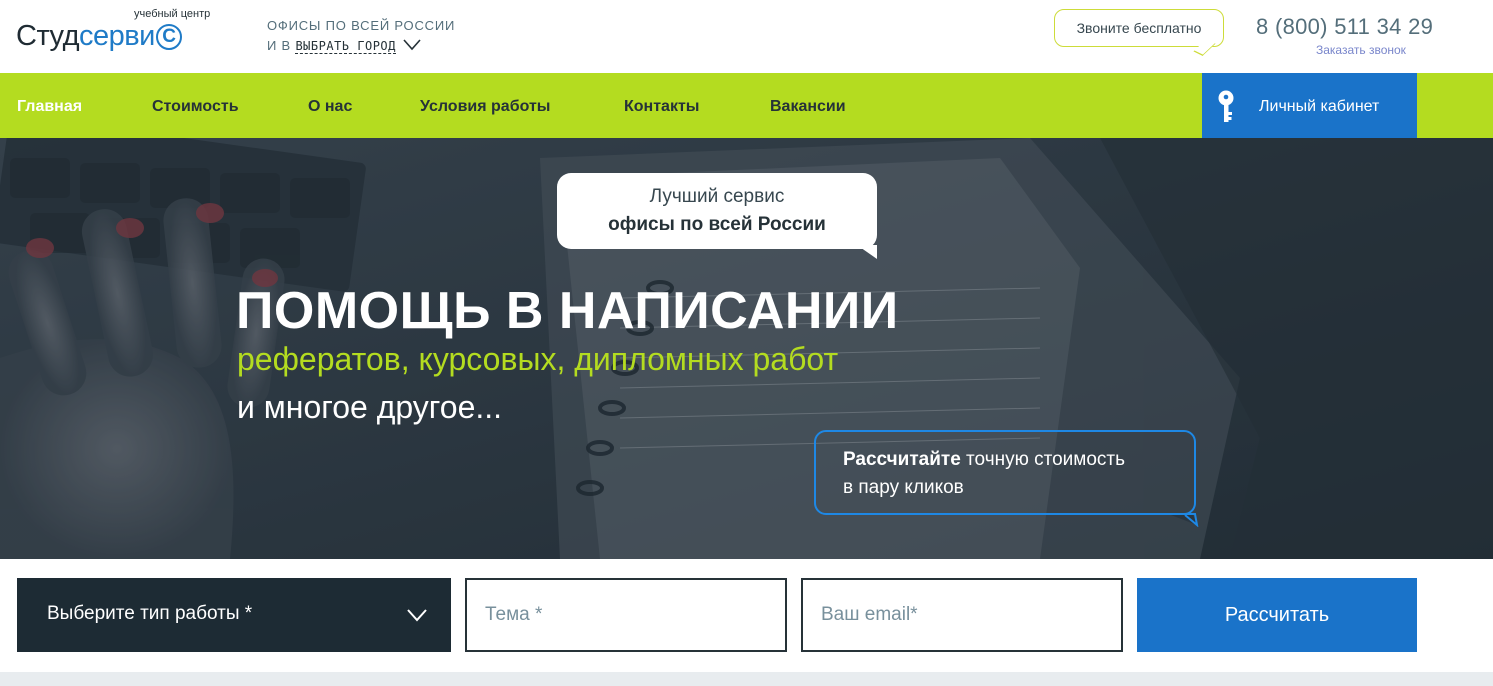 This screenshot has width=1493, height=686. I want to click on calculate-hint-line2: в пару кликов, so click(903, 487).